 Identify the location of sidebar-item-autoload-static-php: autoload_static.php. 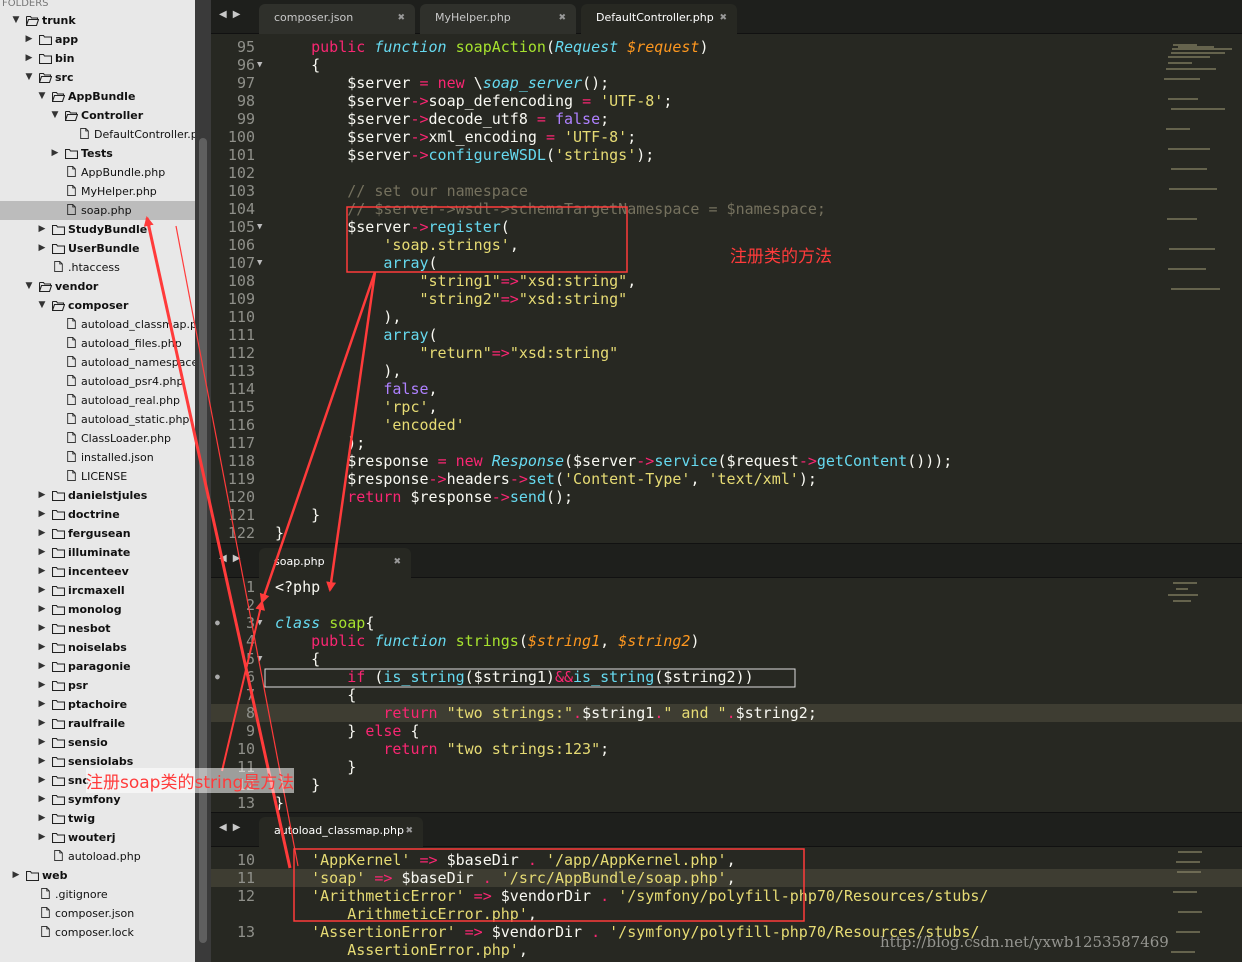
(97, 419).